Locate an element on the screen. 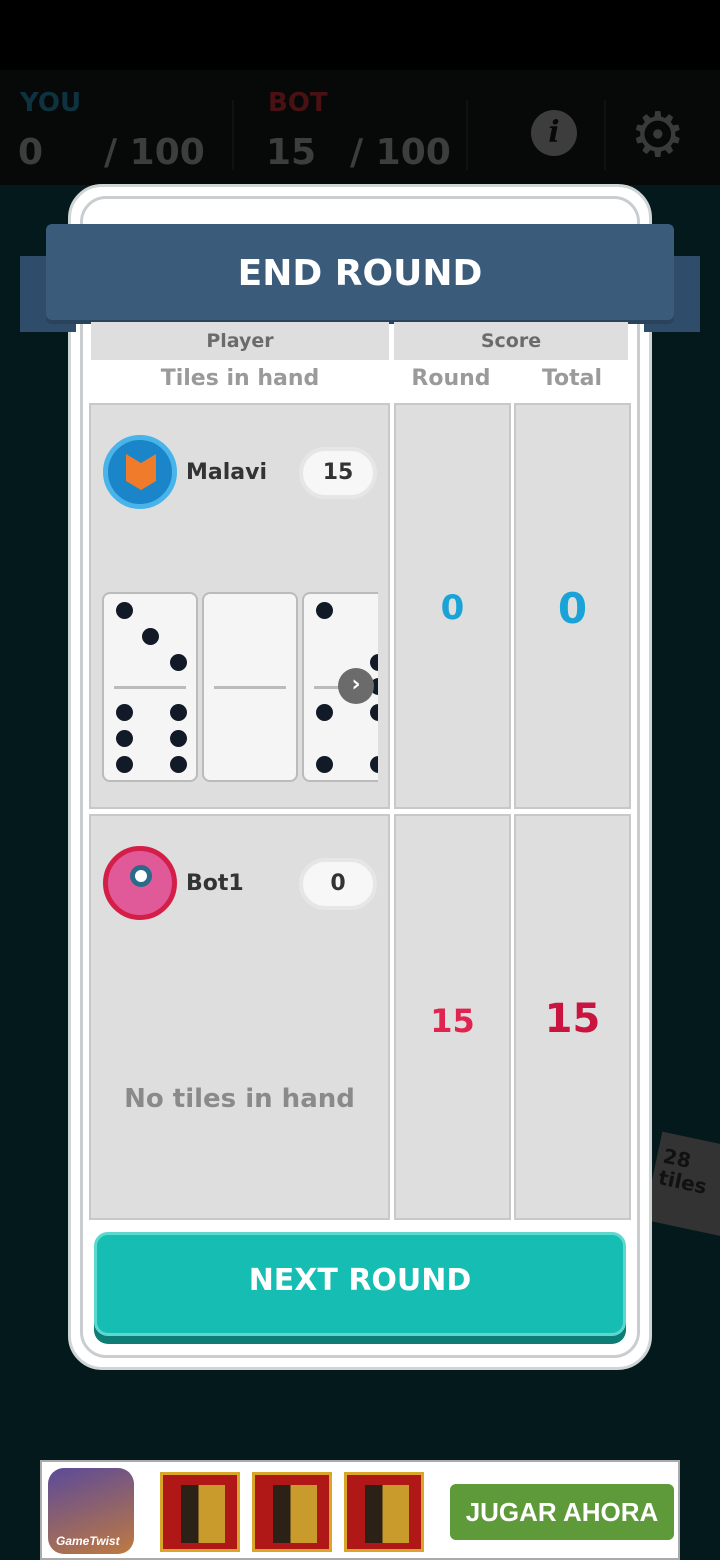 The image size is (720, 1560). tiles-count-badge: 15 is located at coordinates (338, 473).